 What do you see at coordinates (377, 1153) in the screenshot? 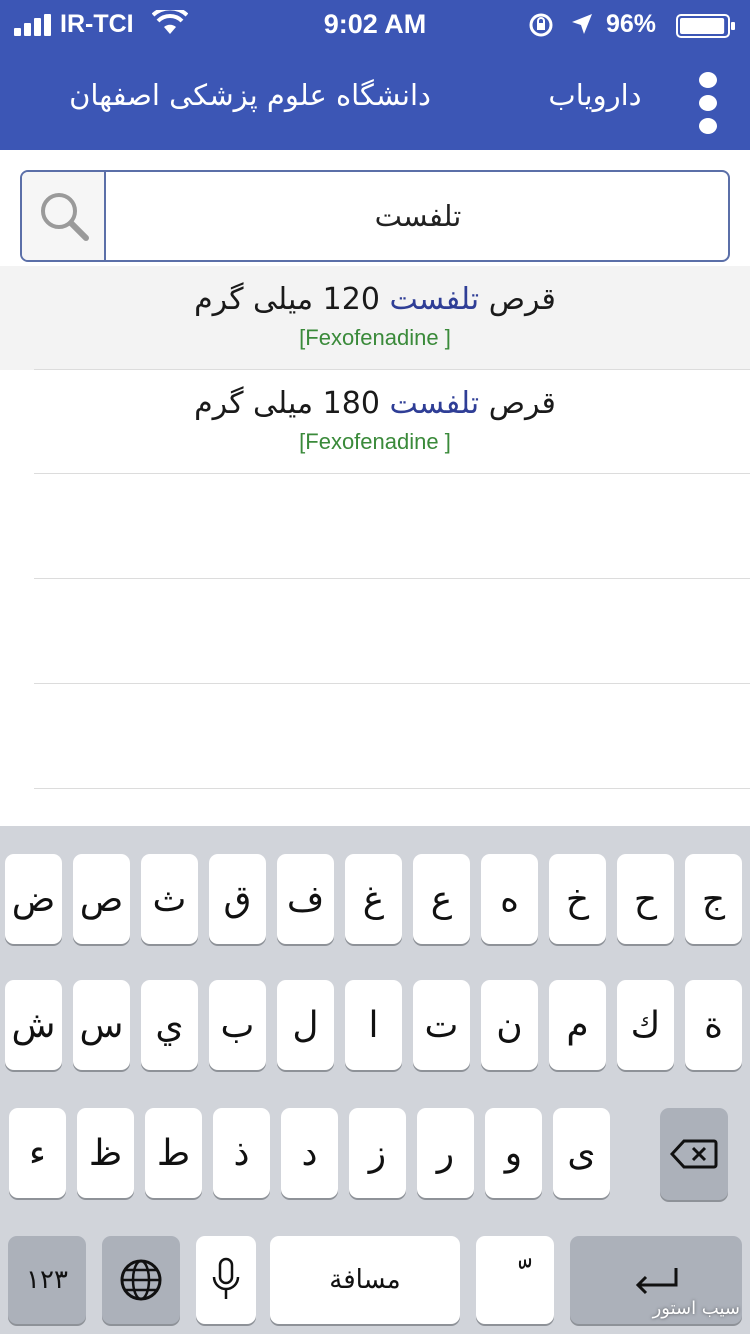
I see `key-3-4: ز` at bounding box center [377, 1153].